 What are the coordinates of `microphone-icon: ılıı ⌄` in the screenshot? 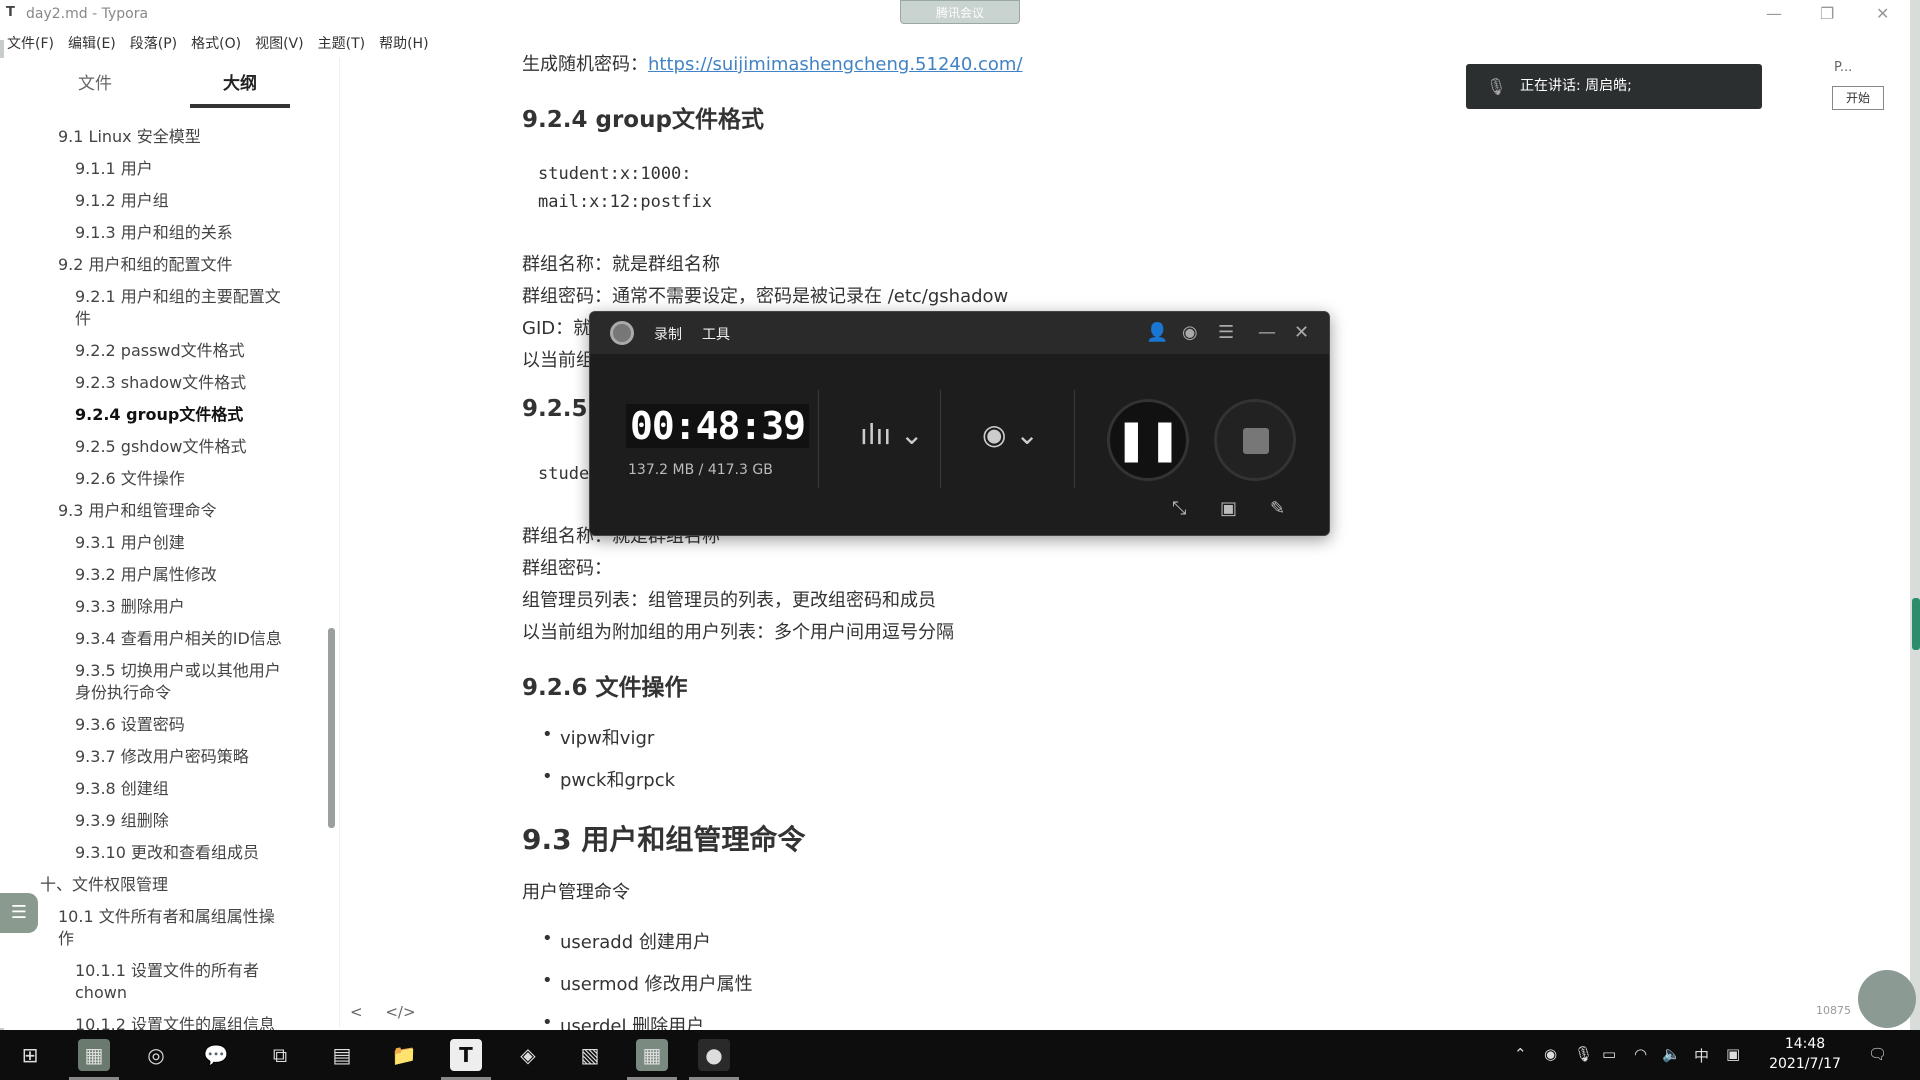 It's located at (891, 434).